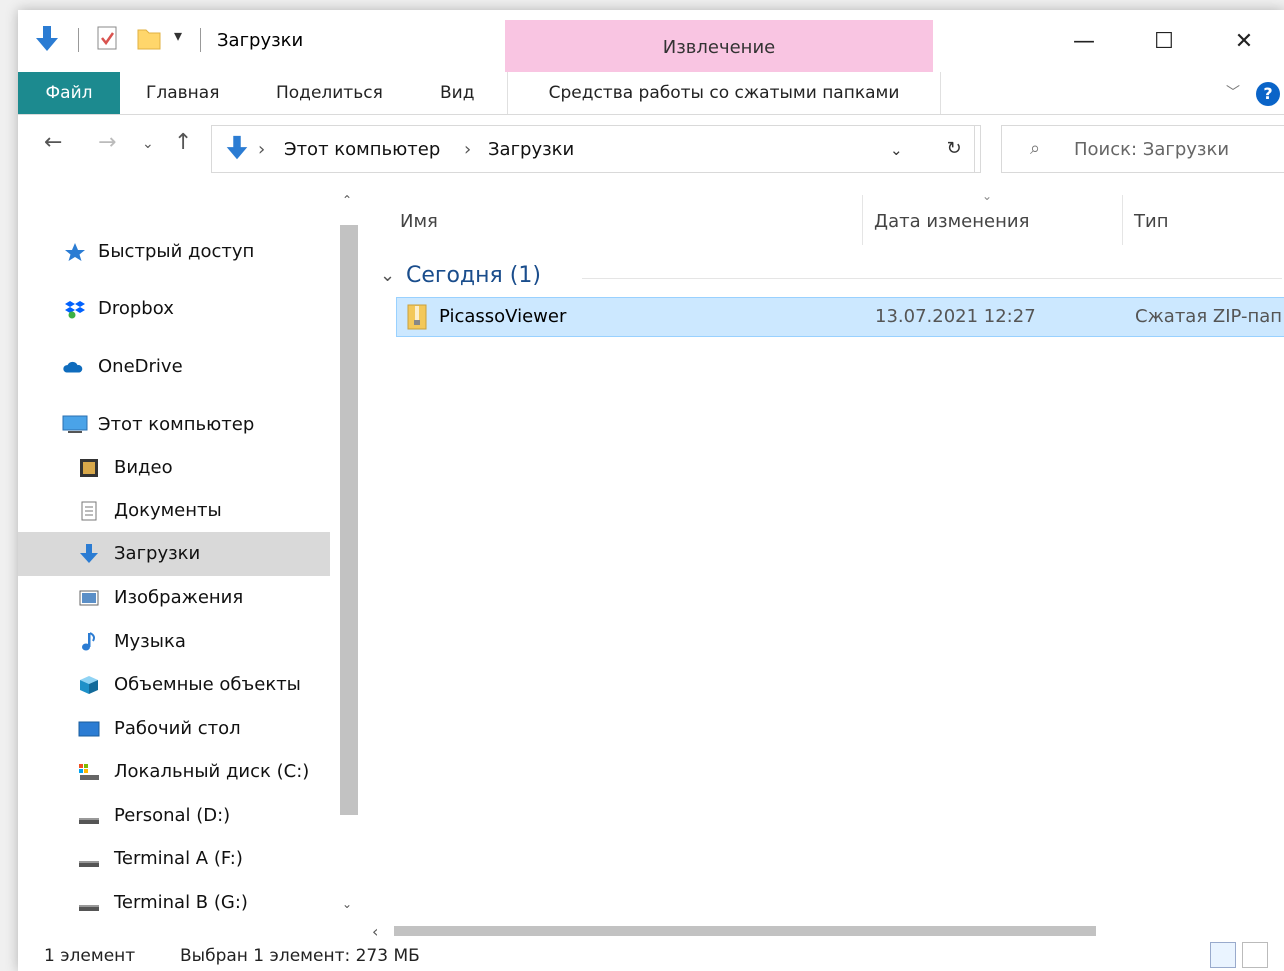 This screenshot has width=1284, height=971. Describe the element at coordinates (89, 772) in the screenshot. I see `system-drive-icon` at that location.